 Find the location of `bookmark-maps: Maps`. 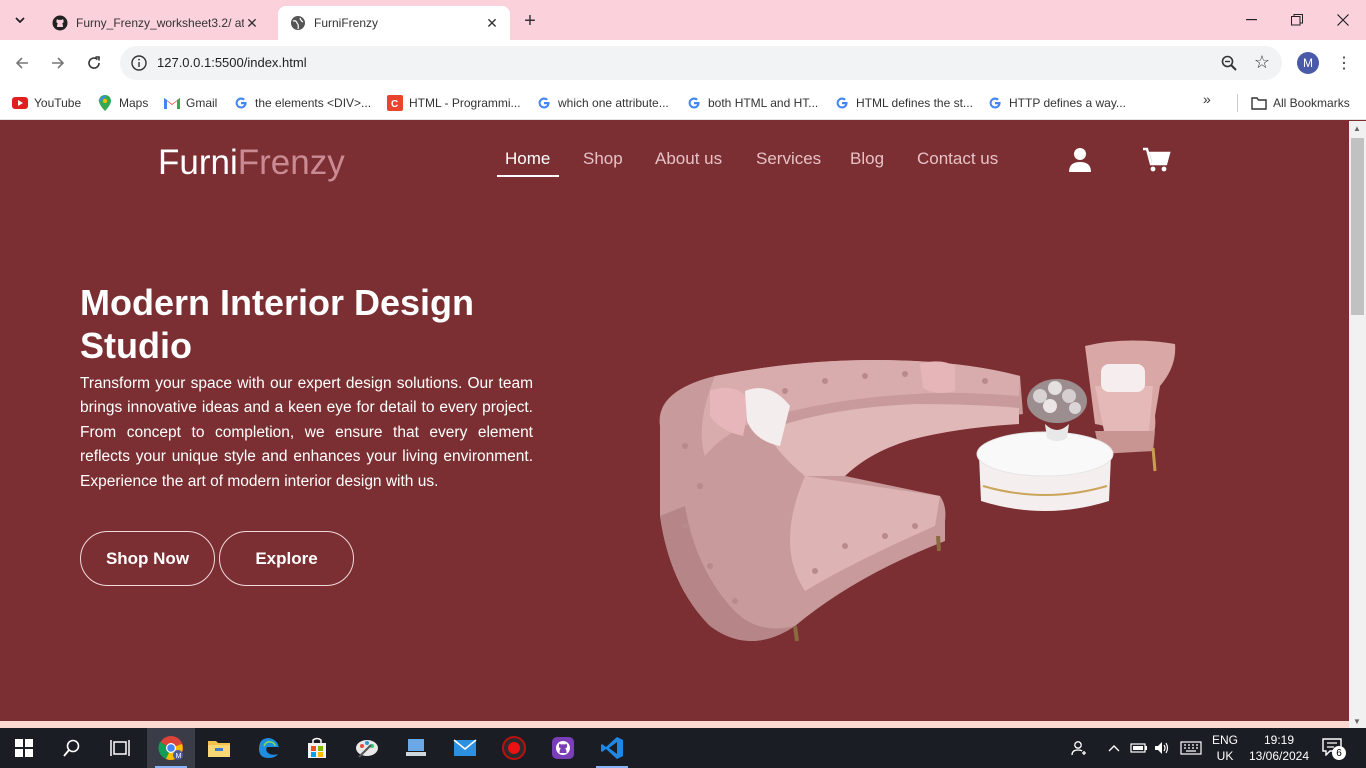

bookmark-maps: Maps is located at coordinates (122, 103).